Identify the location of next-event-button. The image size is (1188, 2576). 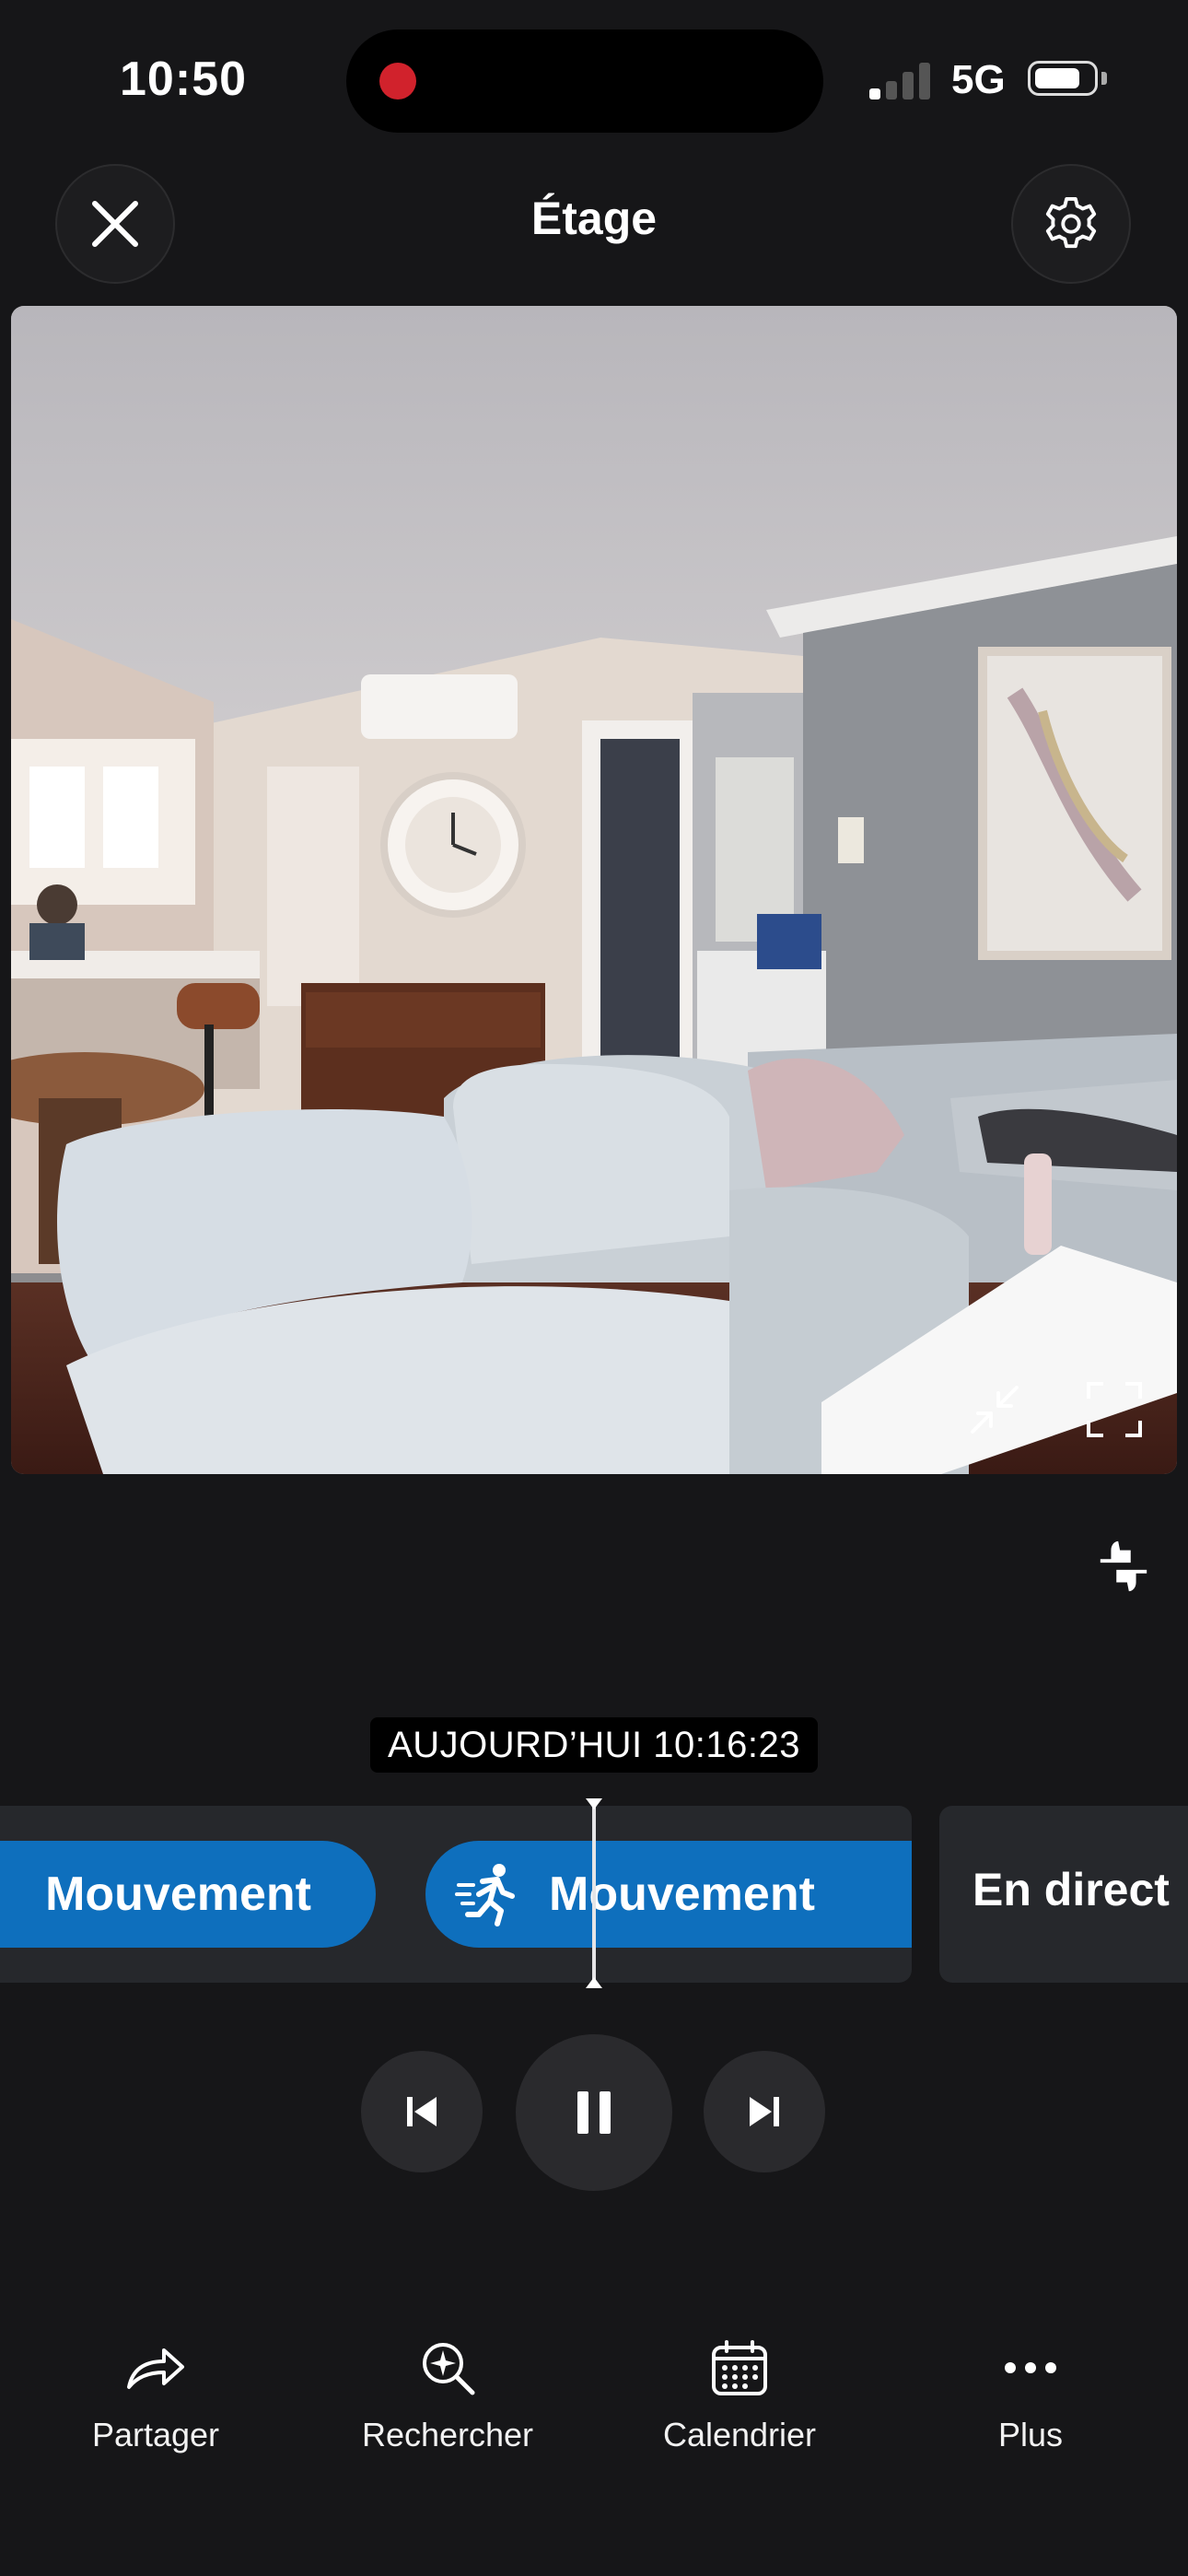
(764, 2111).